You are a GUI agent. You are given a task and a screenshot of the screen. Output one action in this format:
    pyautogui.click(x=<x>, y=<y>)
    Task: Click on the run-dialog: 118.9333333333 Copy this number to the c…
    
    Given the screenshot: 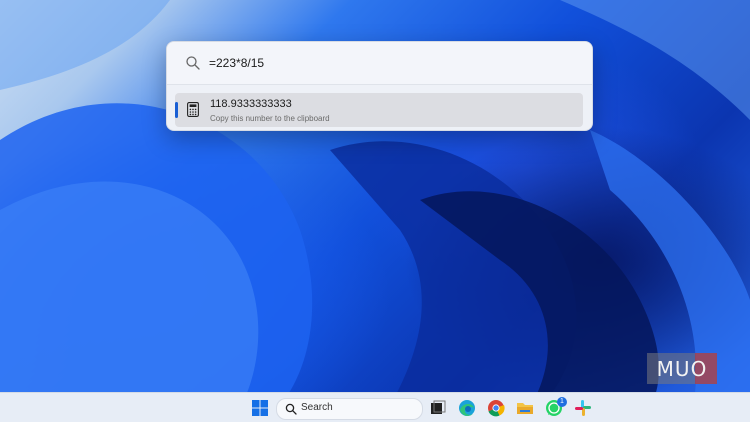 What is the action you would take?
    pyautogui.click(x=379, y=86)
    